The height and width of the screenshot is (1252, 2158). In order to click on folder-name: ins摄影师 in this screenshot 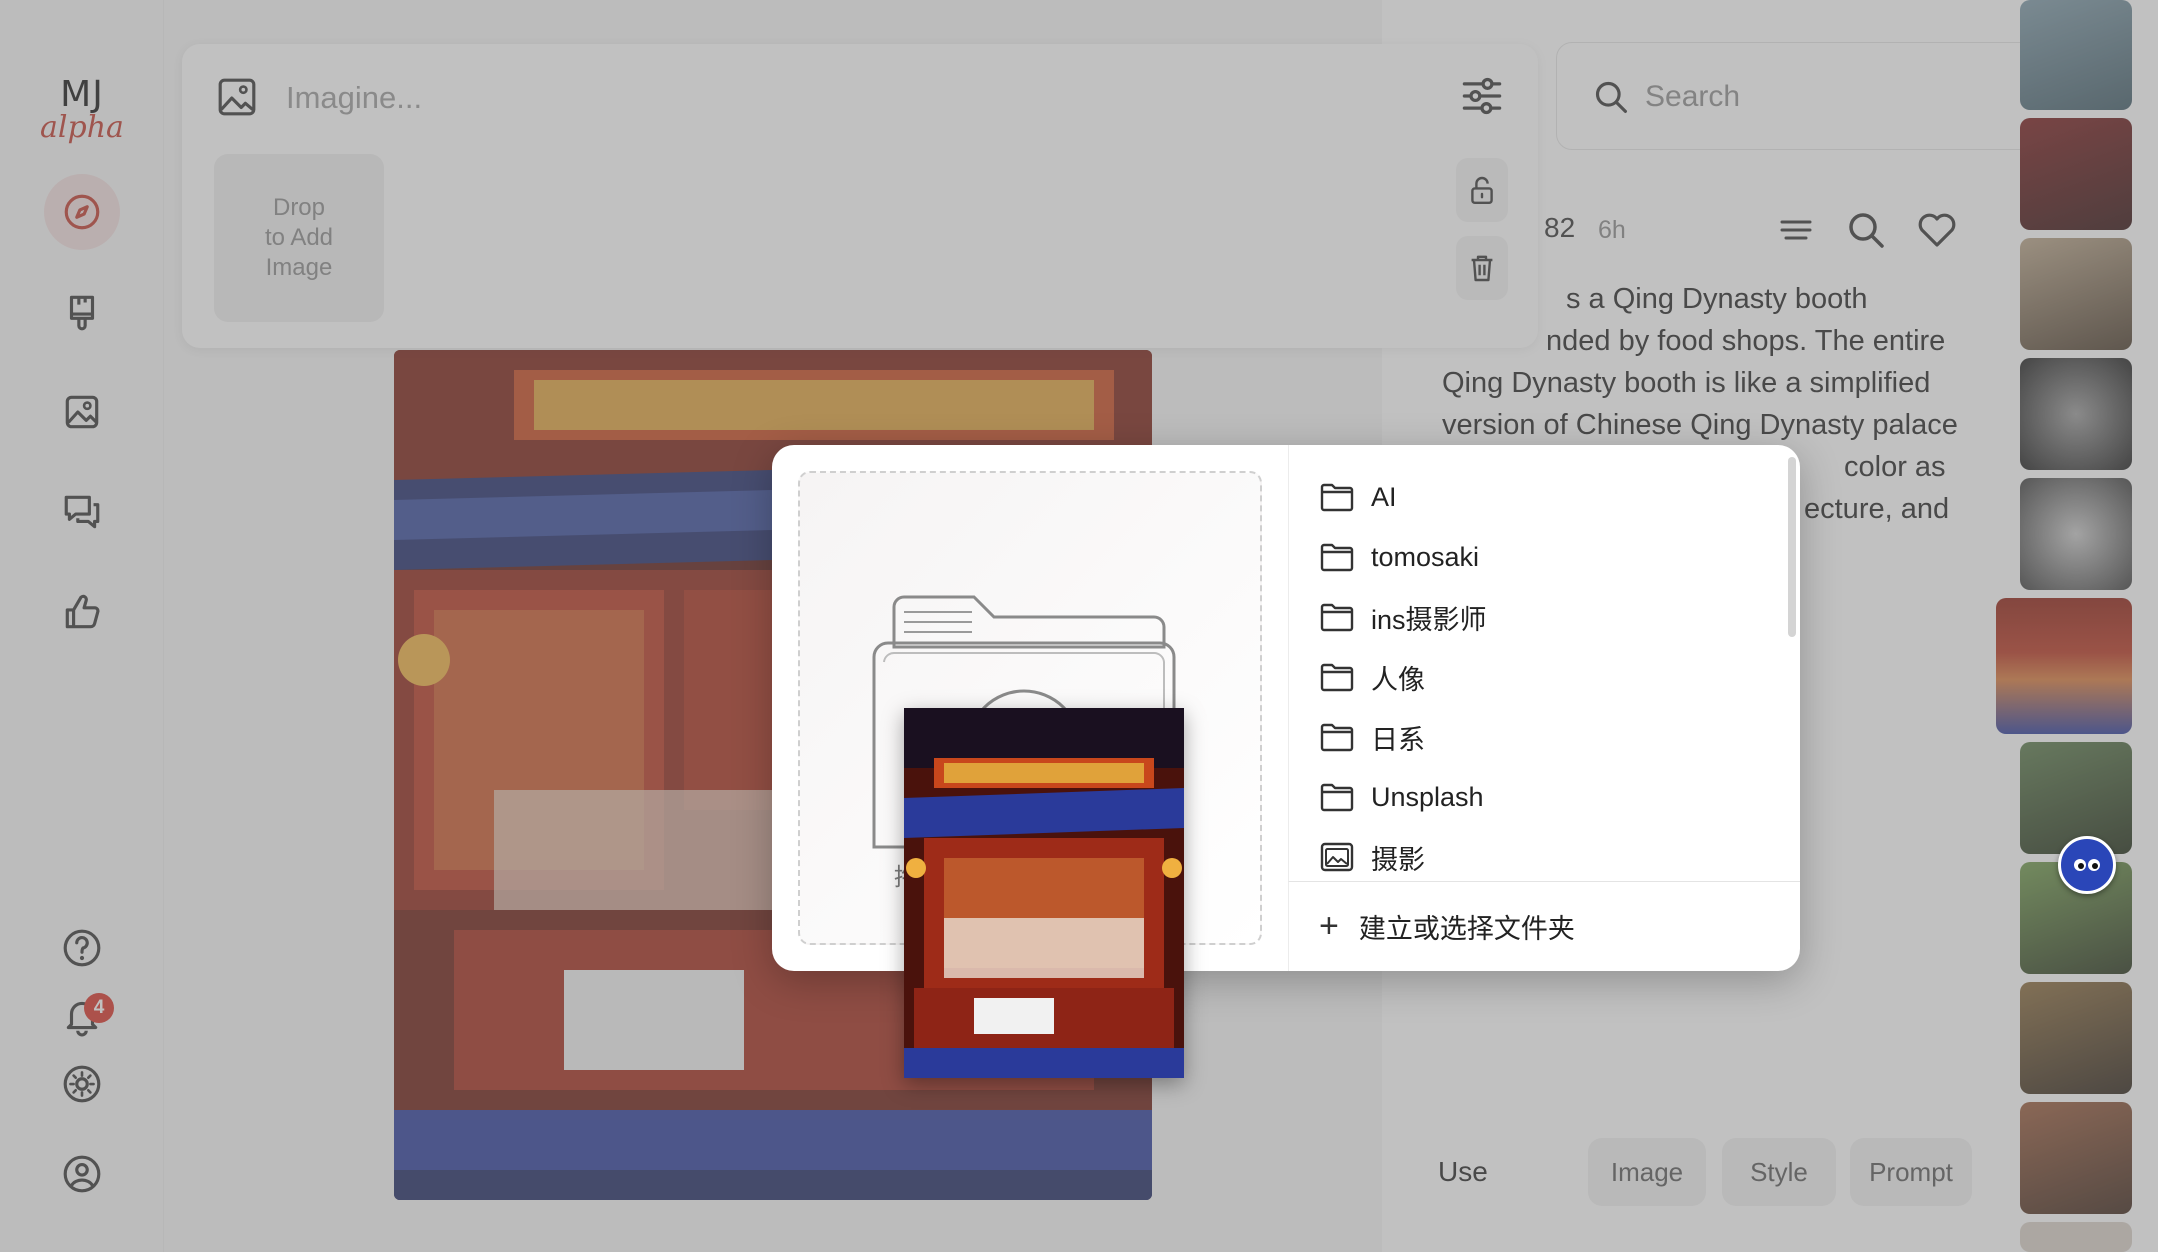, I will do `click(1429, 619)`.